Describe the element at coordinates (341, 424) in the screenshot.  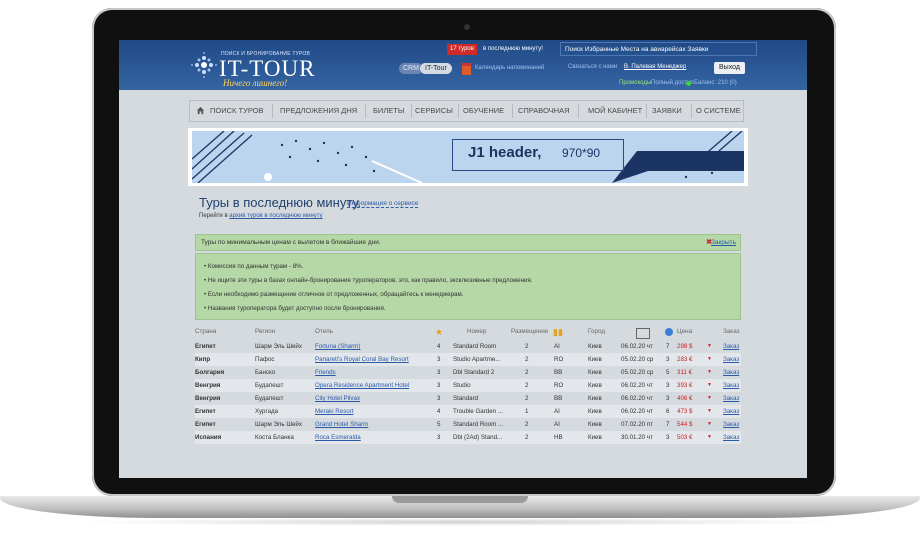
I see `hotel-link: Grand Hotel Sharm` at that location.